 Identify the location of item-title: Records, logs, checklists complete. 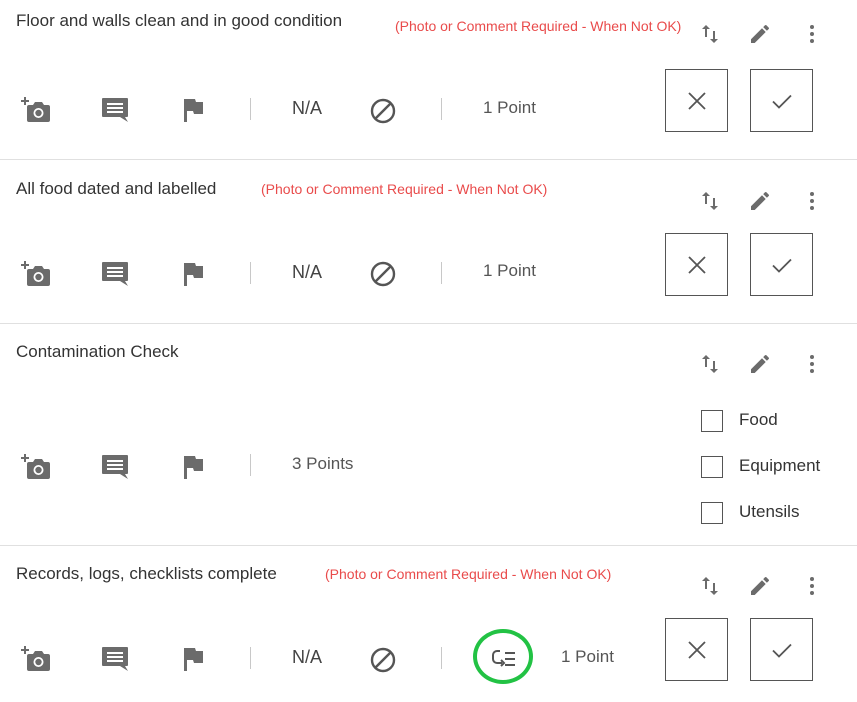
(146, 573).